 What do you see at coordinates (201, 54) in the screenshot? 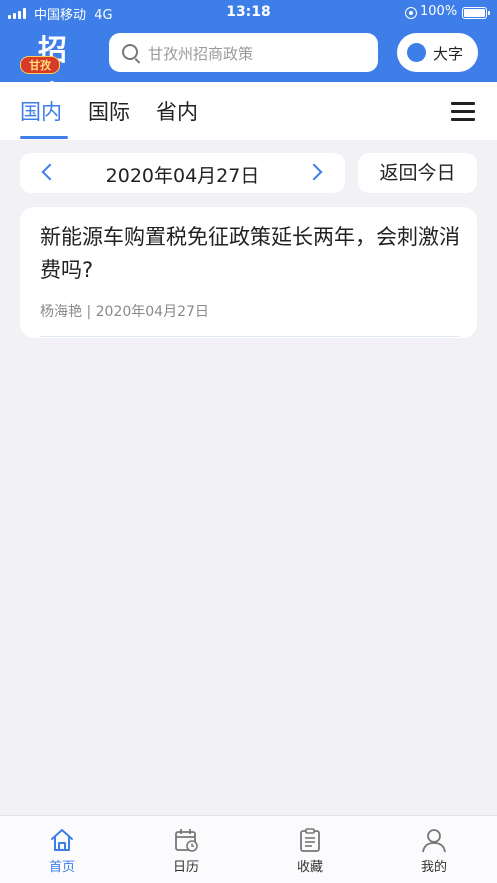
I see `search-placeholder: 甘孜州招商政策` at bounding box center [201, 54].